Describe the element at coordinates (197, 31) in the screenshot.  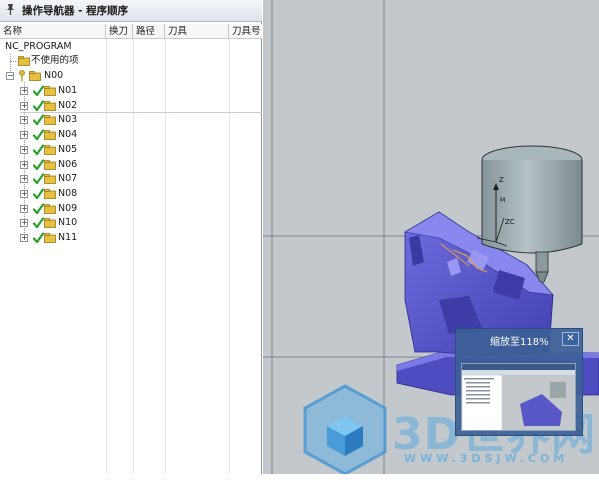
I see `column-header-tool: 刀具` at that location.